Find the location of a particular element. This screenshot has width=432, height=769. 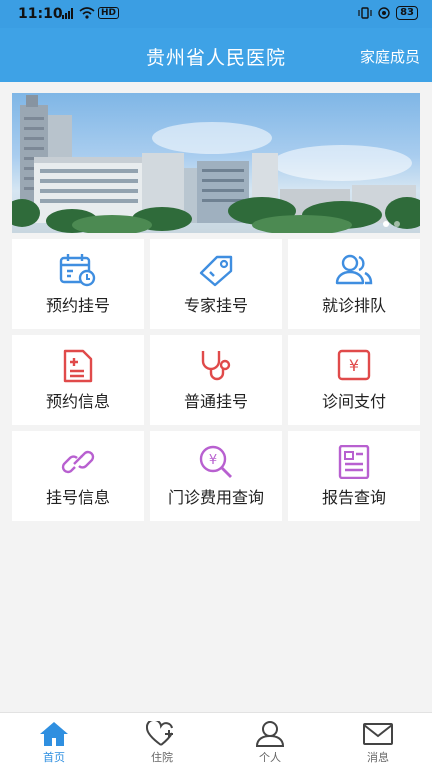

link-icon is located at coordinates (78, 462).